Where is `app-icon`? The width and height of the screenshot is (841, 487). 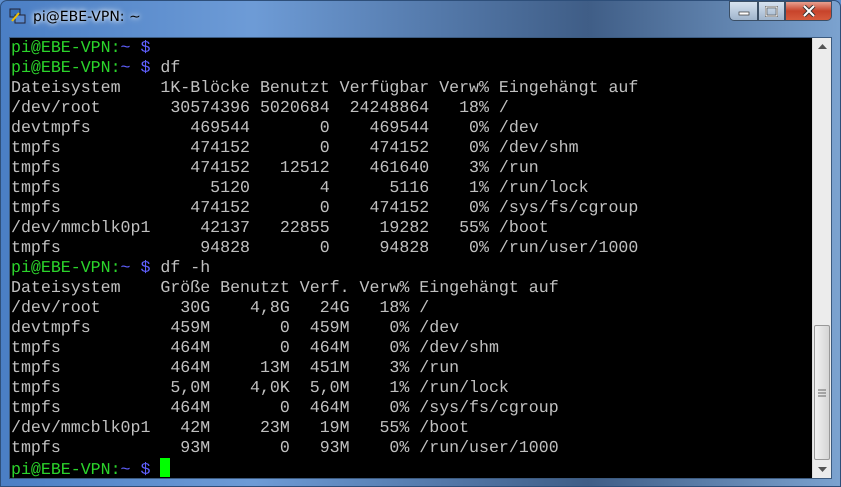
app-icon is located at coordinates (18, 16).